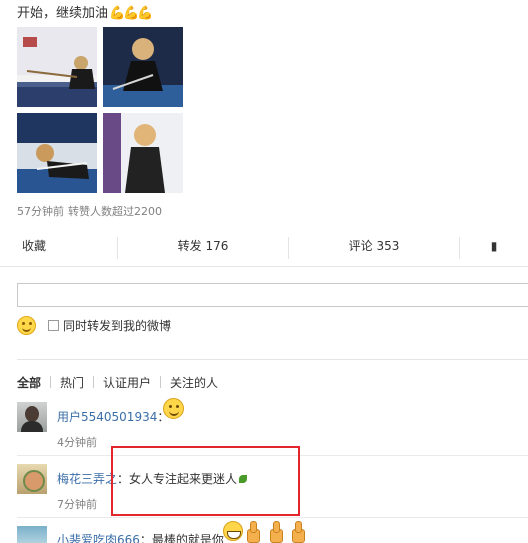 This screenshot has width=528, height=543. I want to click on comment-filters: 全部 热门 认证用户 关注的人, so click(117, 382).